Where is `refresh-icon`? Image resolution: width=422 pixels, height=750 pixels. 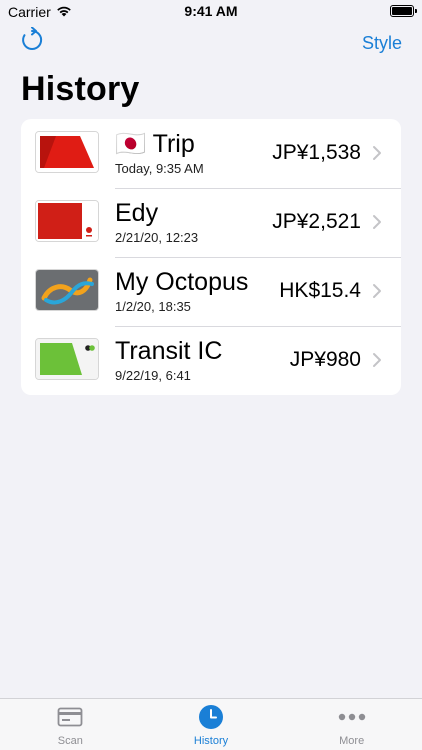 refresh-icon is located at coordinates (32, 42).